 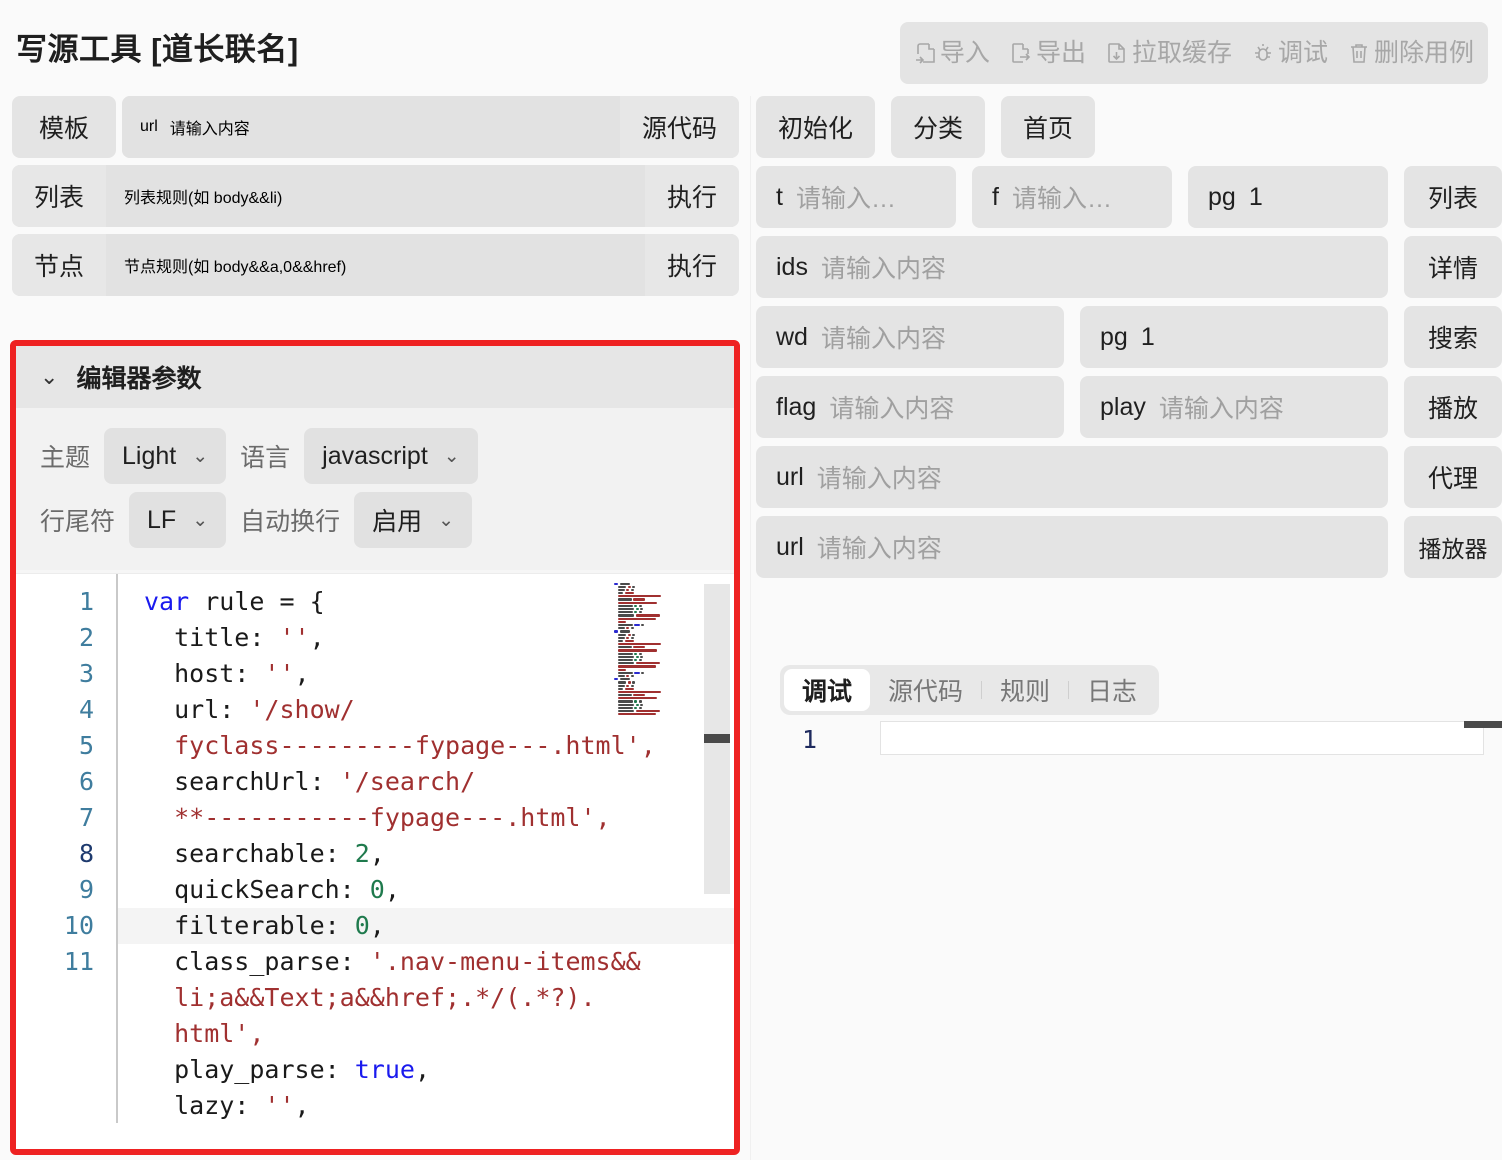 I want to click on home-button: 首页, so click(x=1048, y=127).